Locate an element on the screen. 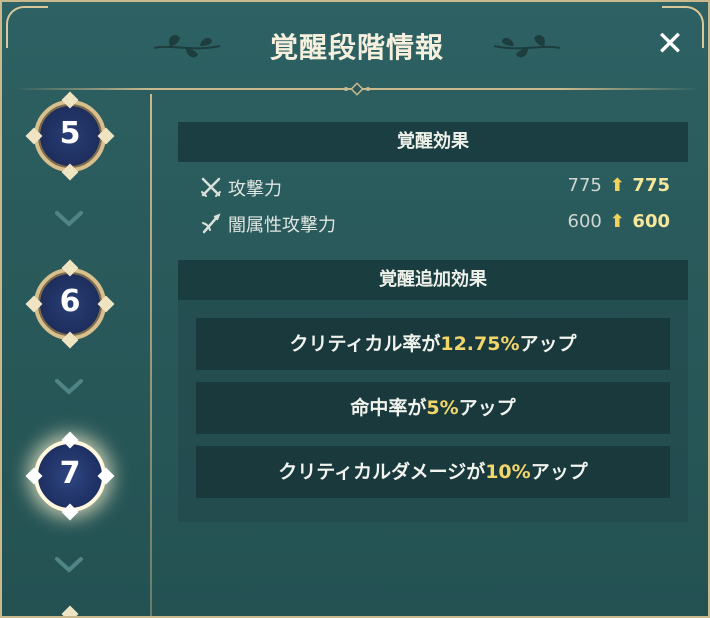 This screenshot has height=618, width=710. bonus-value: 10% is located at coordinates (508, 472).